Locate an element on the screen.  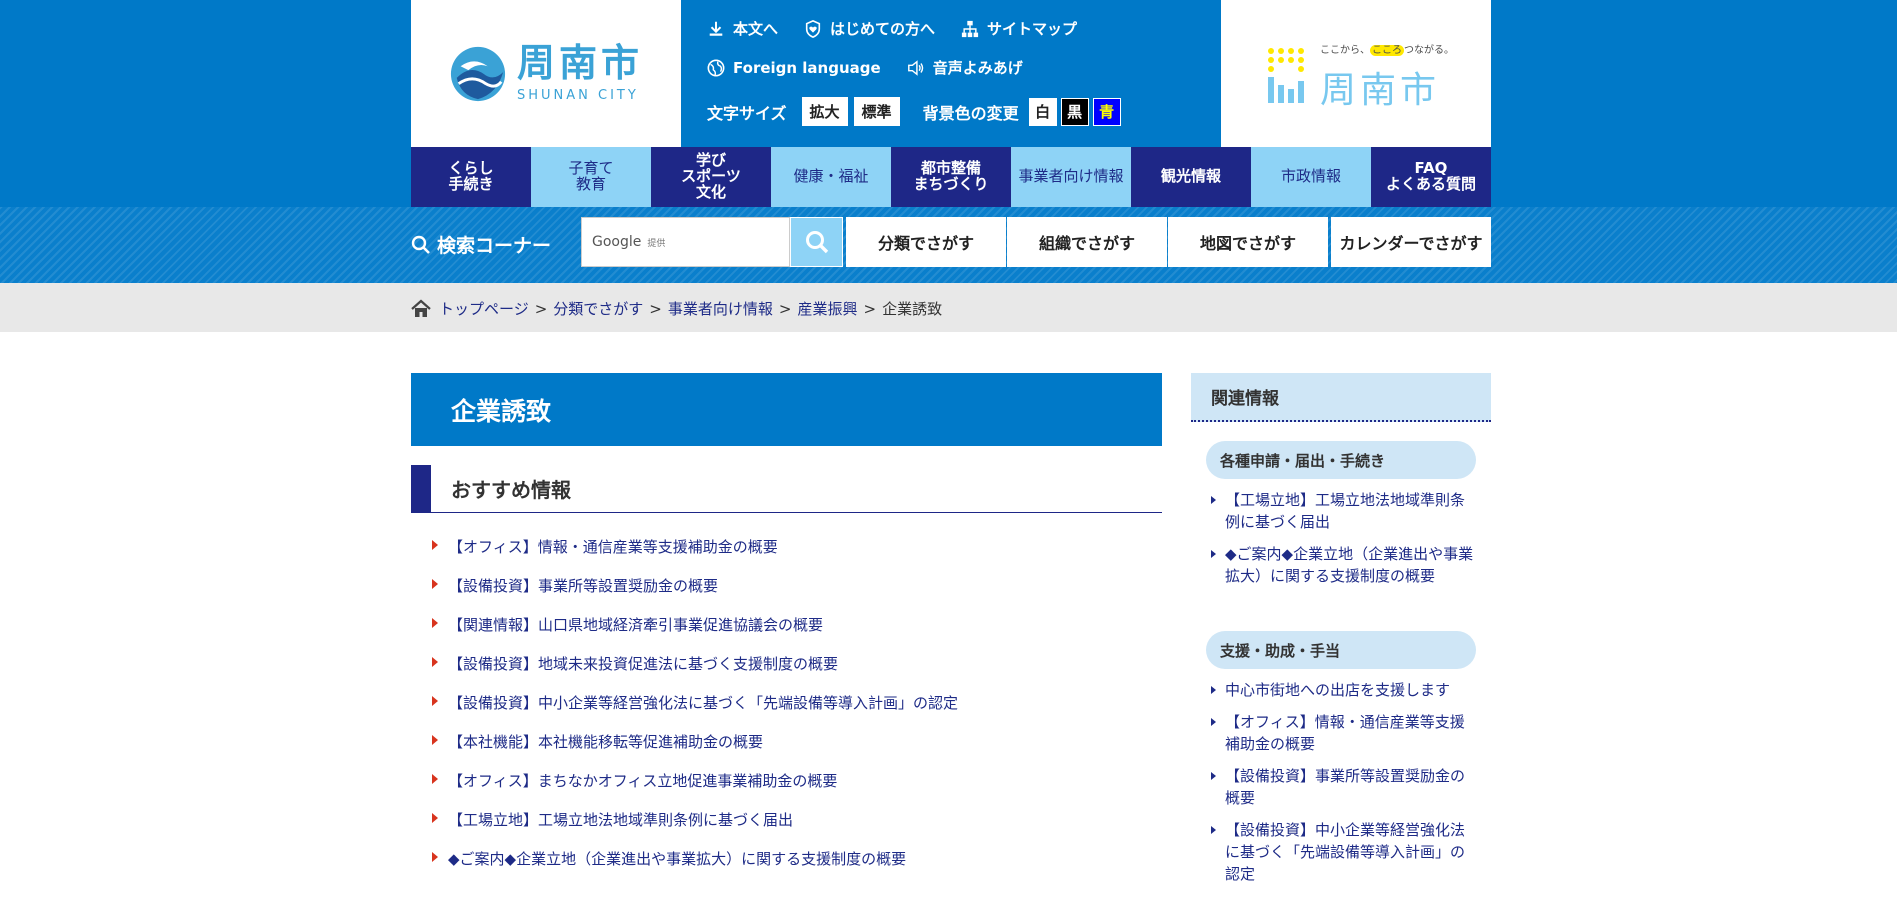
nav-item-health-welfare: 健康・福祉 is located at coordinates (831, 177).